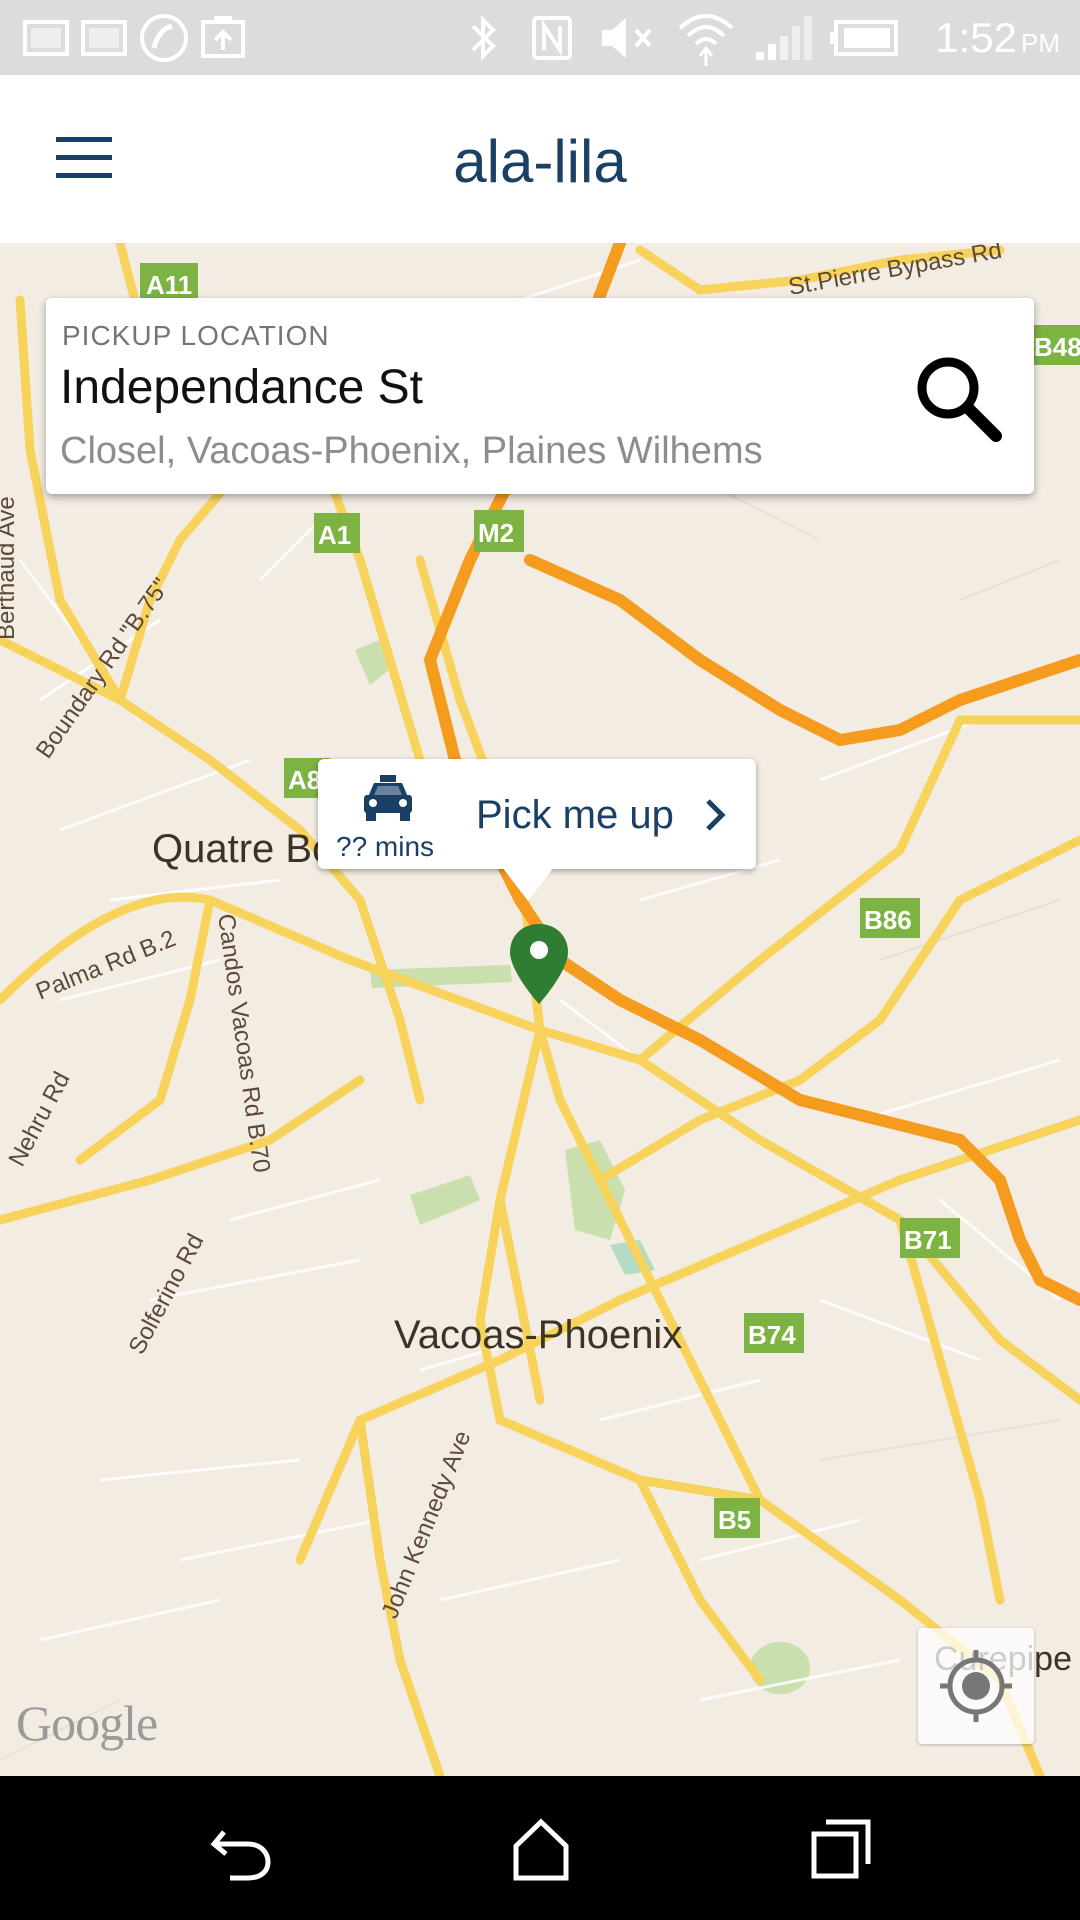 The height and width of the screenshot is (1920, 1080). I want to click on nfc-icon, so click(552, 38).